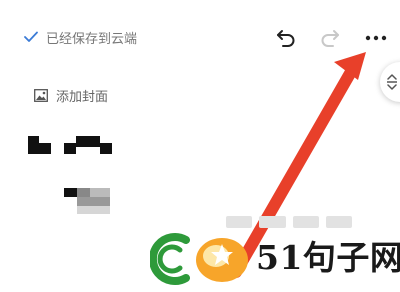  Describe the element at coordinates (199, 259) in the screenshot. I see `brand-logo` at that location.